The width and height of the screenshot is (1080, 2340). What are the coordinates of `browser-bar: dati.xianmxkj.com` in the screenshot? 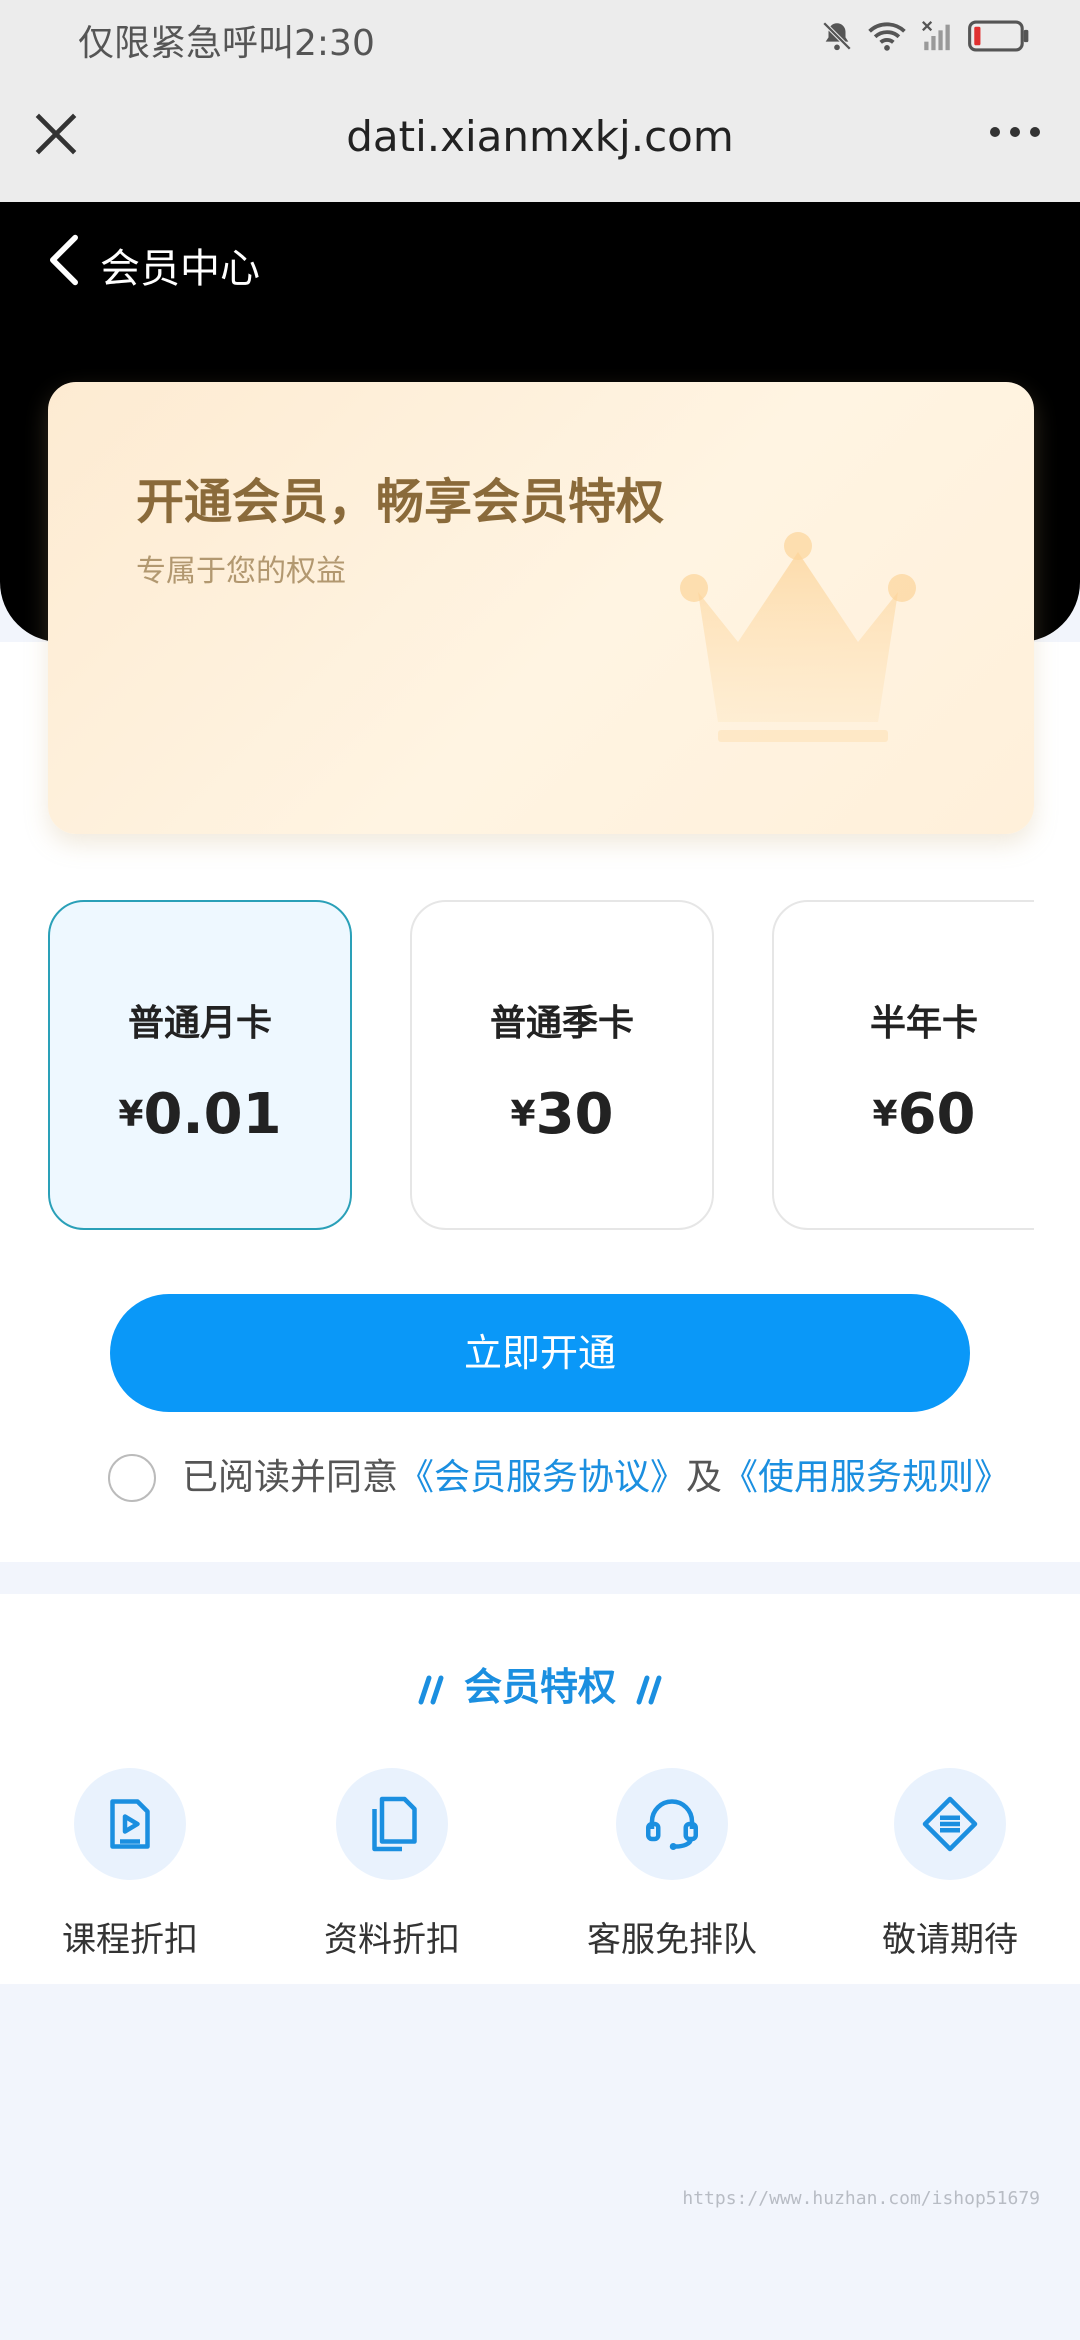 It's located at (540, 137).